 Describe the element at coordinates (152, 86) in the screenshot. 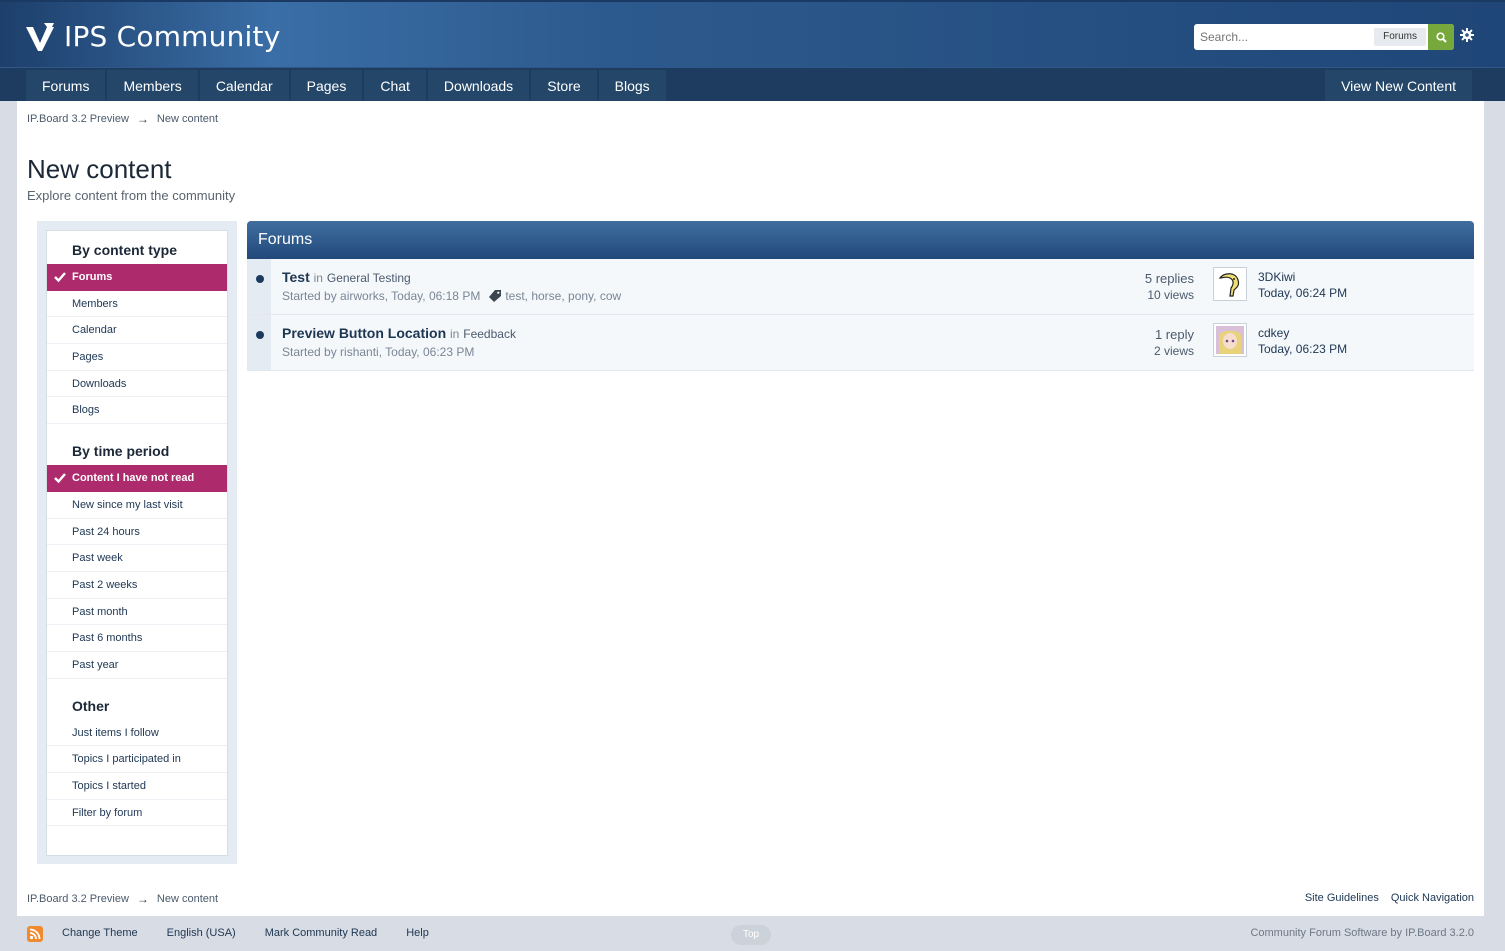

I see `nav-tab-members: Members` at that location.